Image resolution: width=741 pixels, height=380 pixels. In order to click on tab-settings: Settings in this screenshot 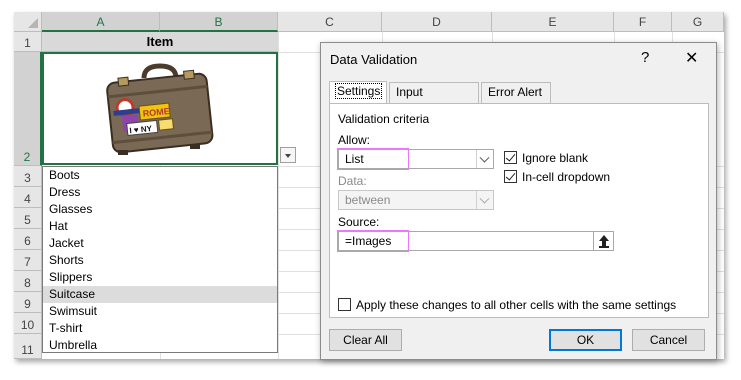, I will do `click(358, 92)`.